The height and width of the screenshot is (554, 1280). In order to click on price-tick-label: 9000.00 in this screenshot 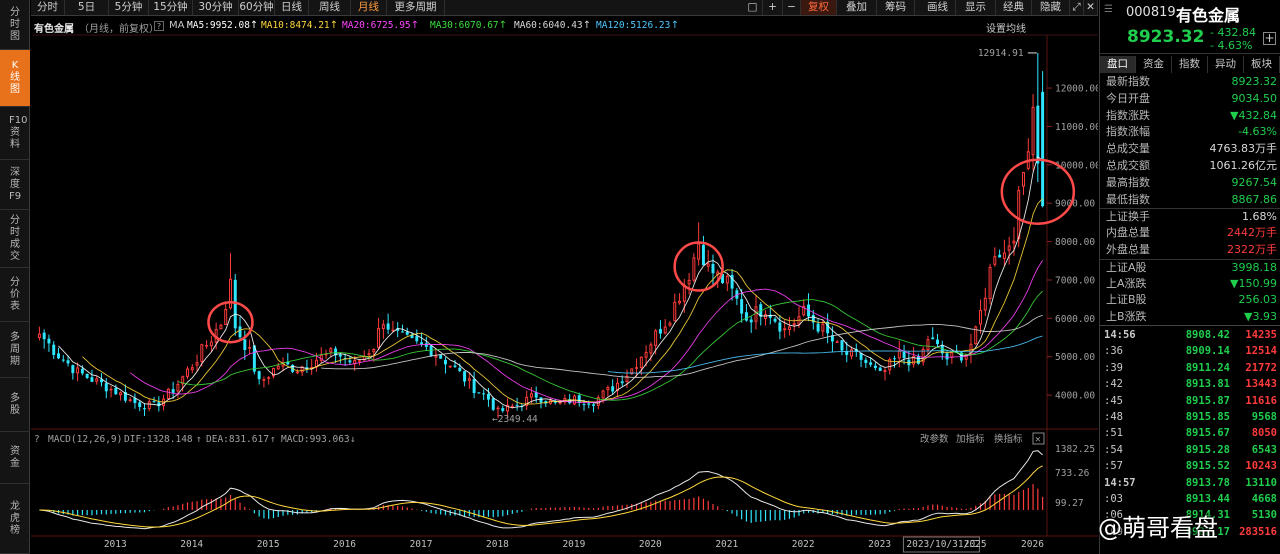, I will do `click(1075, 204)`.